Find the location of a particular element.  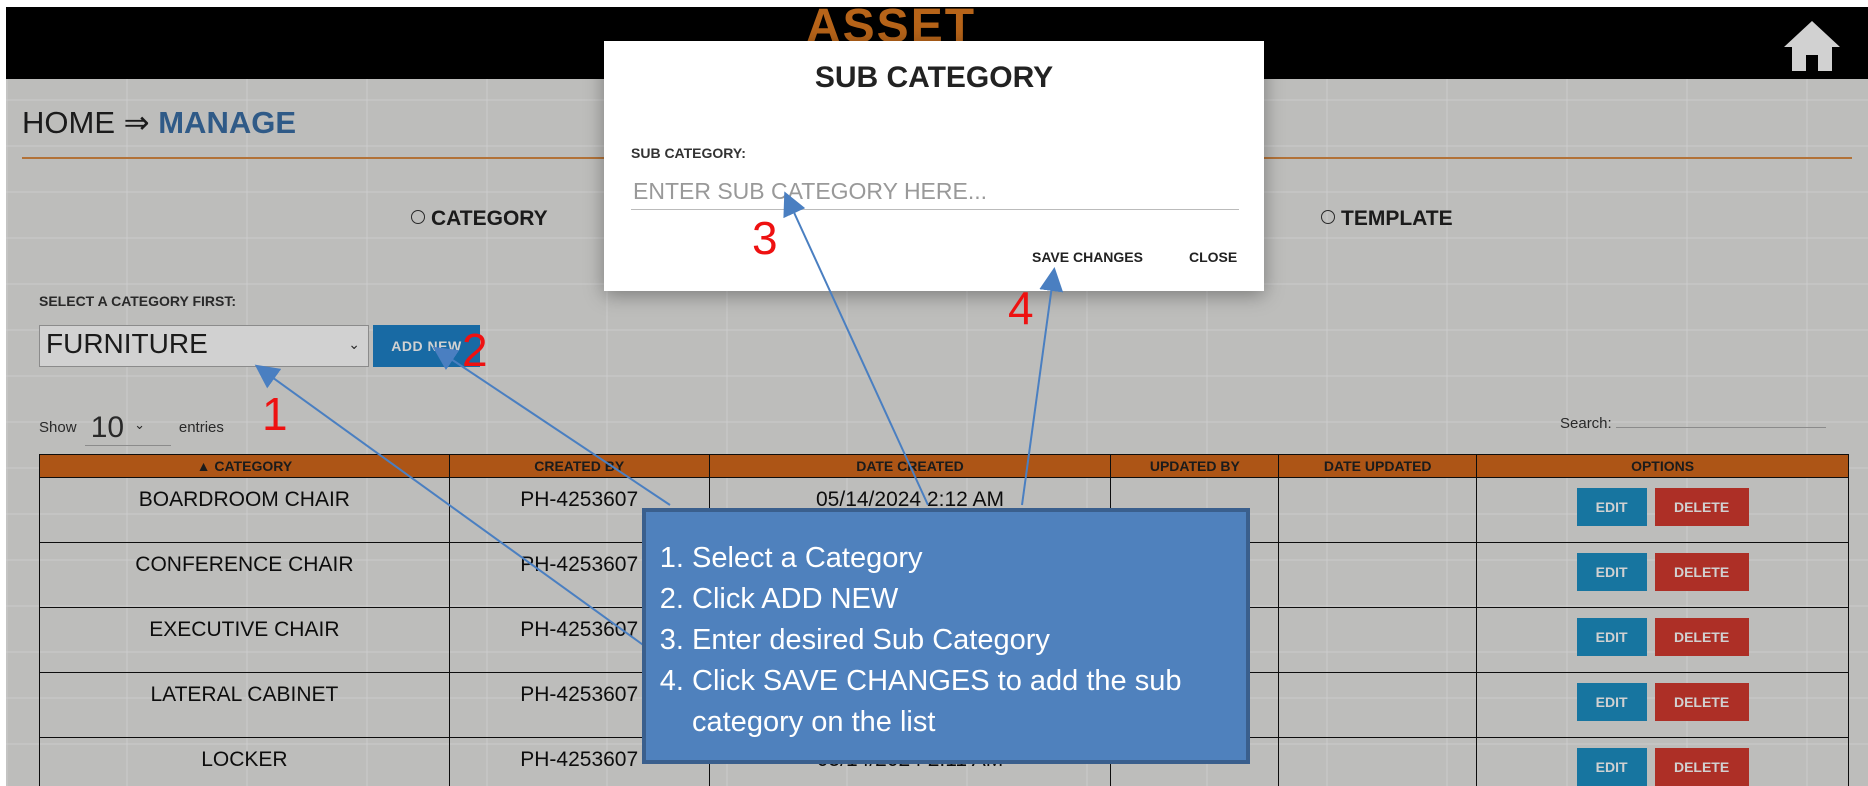

close-button: CLOSE is located at coordinates (1213, 257).